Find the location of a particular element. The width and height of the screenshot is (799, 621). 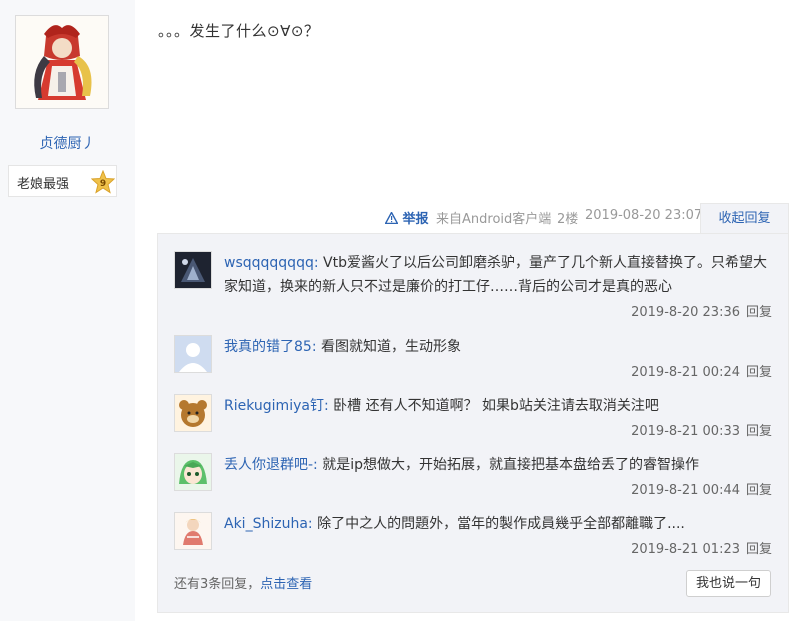

reply-time: 2019-8-20 23:36 is located at coordinates (685, 312).